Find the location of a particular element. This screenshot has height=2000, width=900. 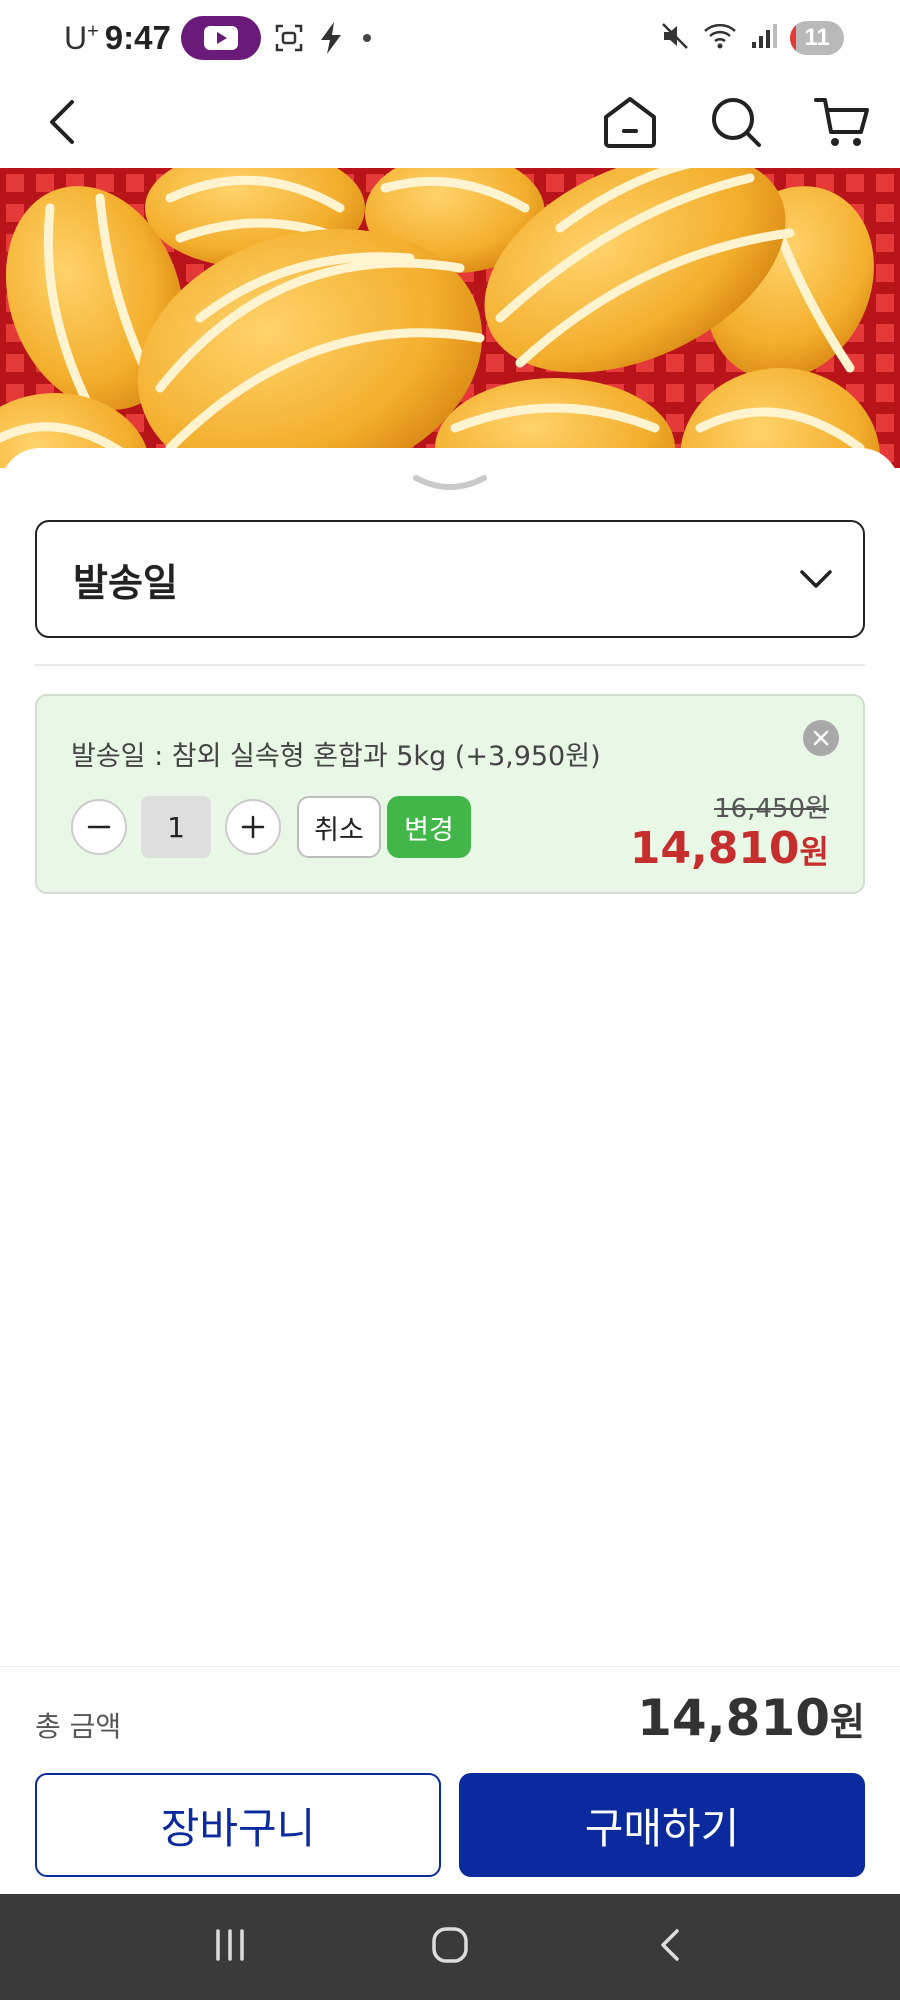

increase-quantity-button is located at coordinates (253, 827).